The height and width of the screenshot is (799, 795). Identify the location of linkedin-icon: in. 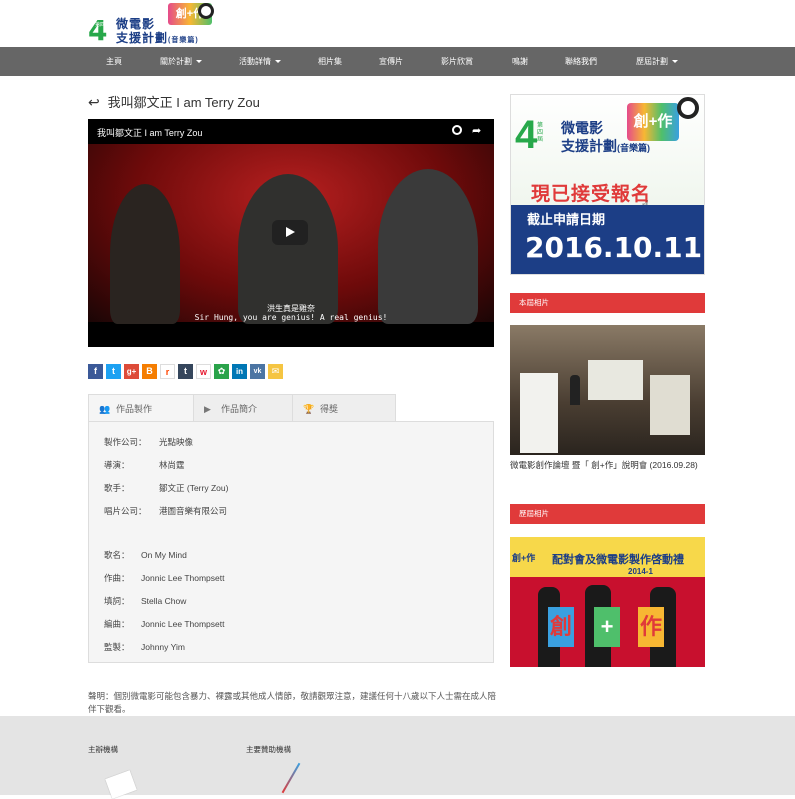
(239, 371).